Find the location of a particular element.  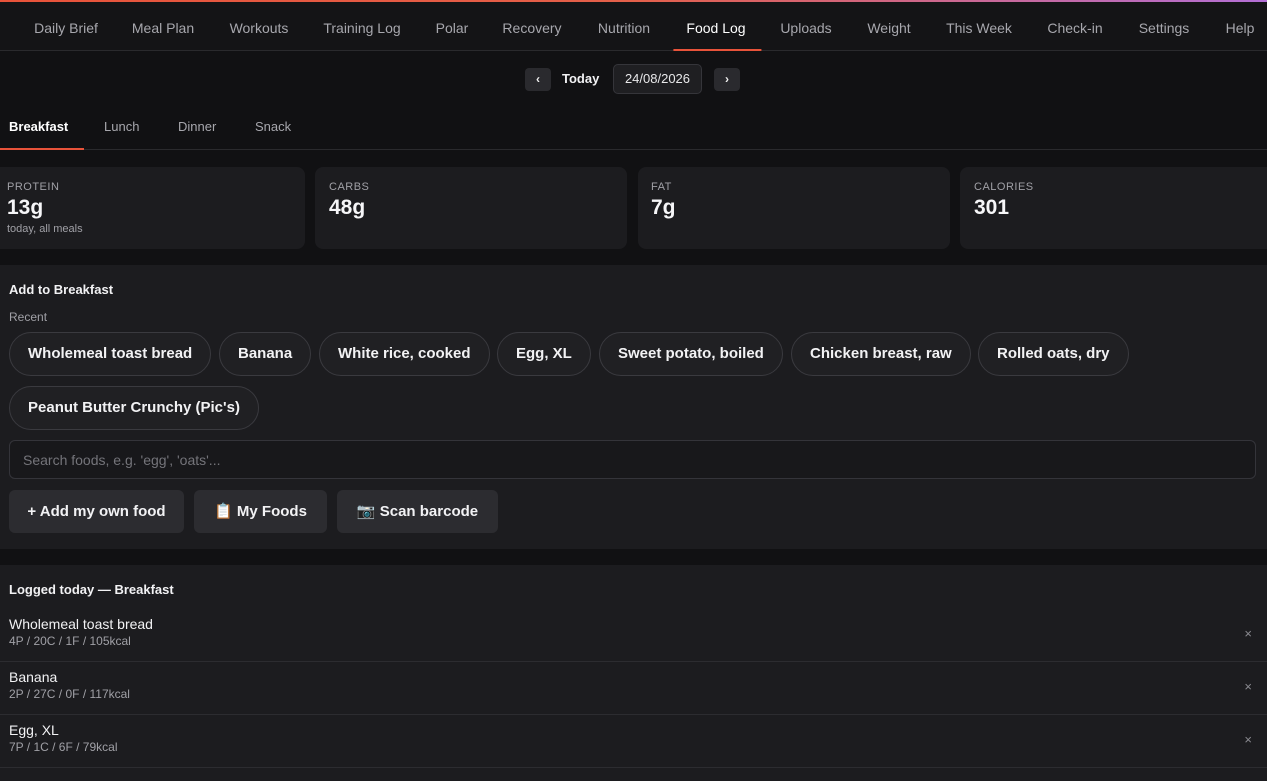

nav-polar: Polar is located at coordinates (452, 26).